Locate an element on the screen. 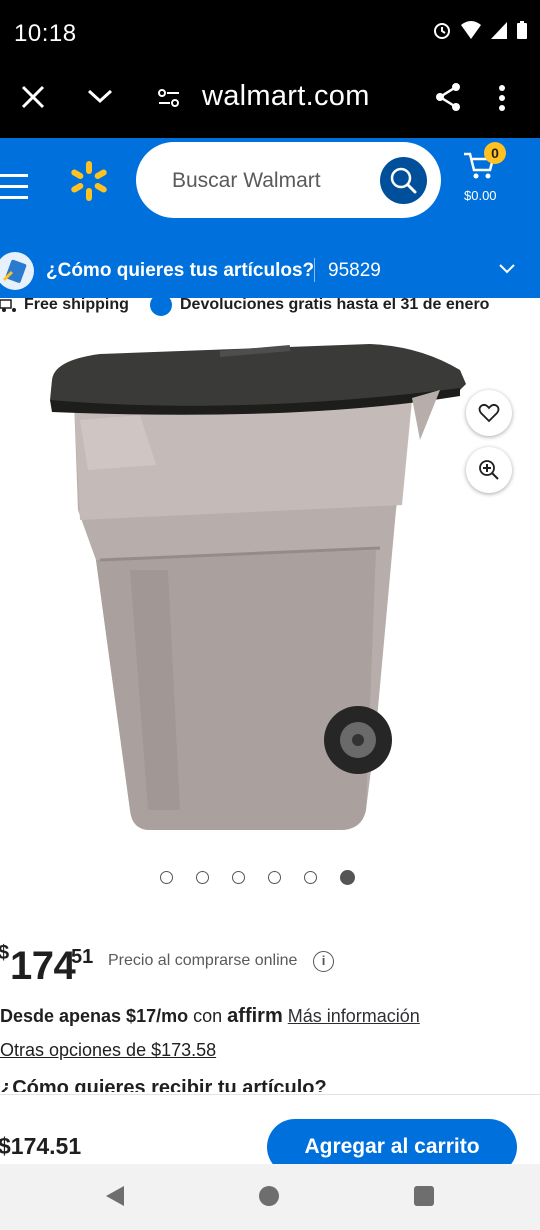 This screenshot has height=1230, width=540. back-icon is located at coordinates (115, 1196).